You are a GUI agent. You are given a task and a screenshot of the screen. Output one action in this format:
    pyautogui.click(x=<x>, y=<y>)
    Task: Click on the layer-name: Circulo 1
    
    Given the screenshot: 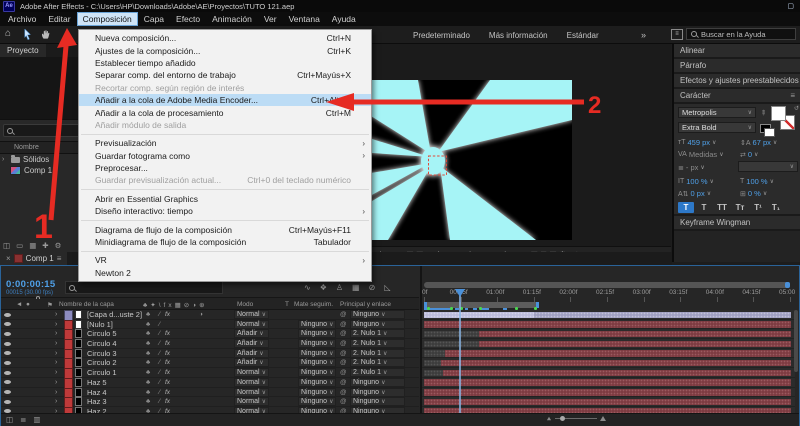 What is the action you would take?
    pyautogui.click(x=102, y=372)
    